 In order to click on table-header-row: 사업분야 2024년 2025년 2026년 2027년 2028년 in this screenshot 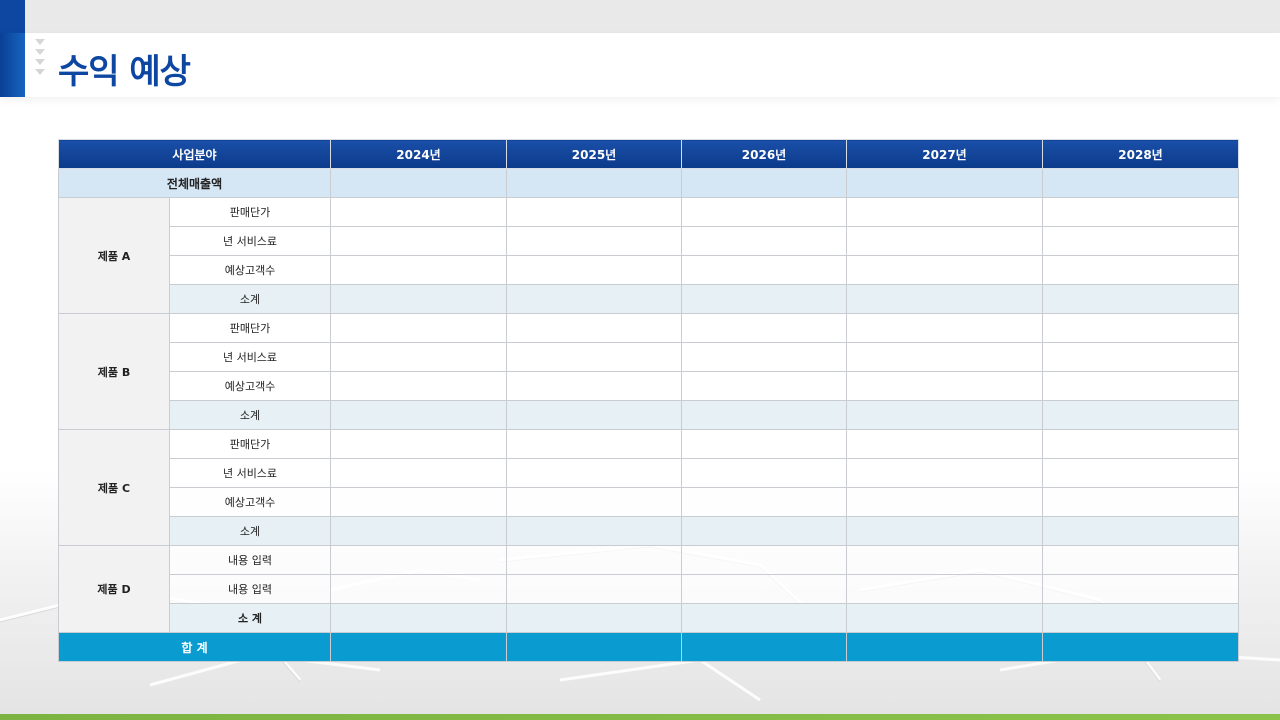, I will do `click(648, 154)`.